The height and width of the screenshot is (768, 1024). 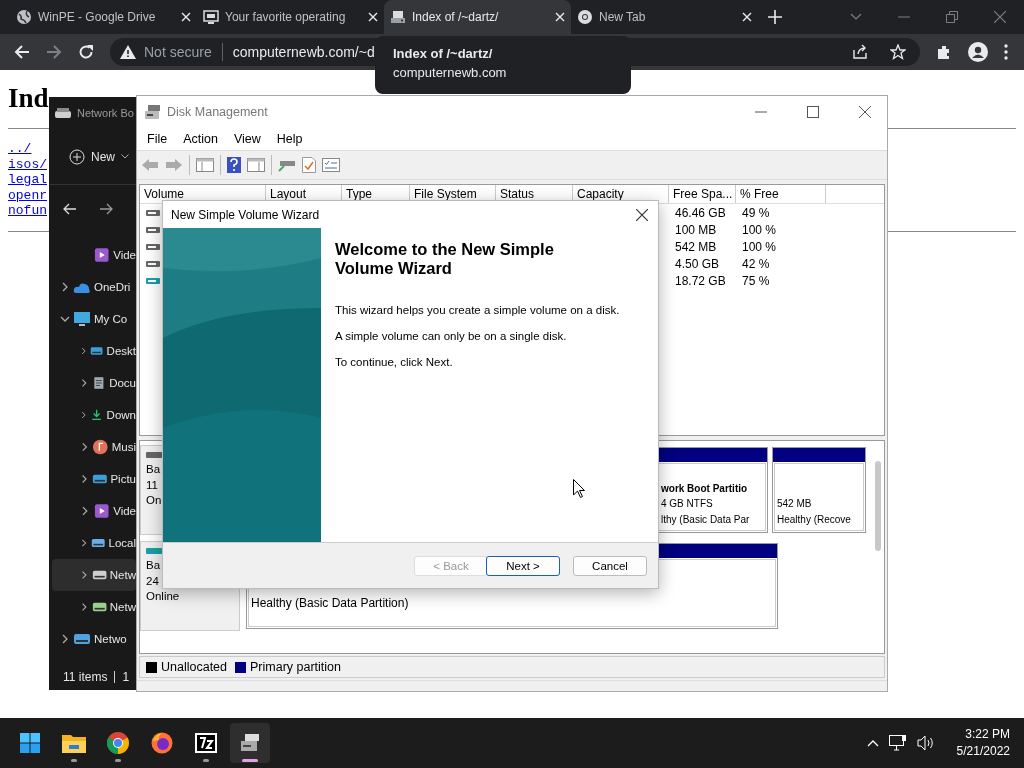 What do you see at coordinates (451, 336) in the screenshot?
I see `wizard-text: A simple volume can only be on a single disk.` at bounding box center [451, 336].